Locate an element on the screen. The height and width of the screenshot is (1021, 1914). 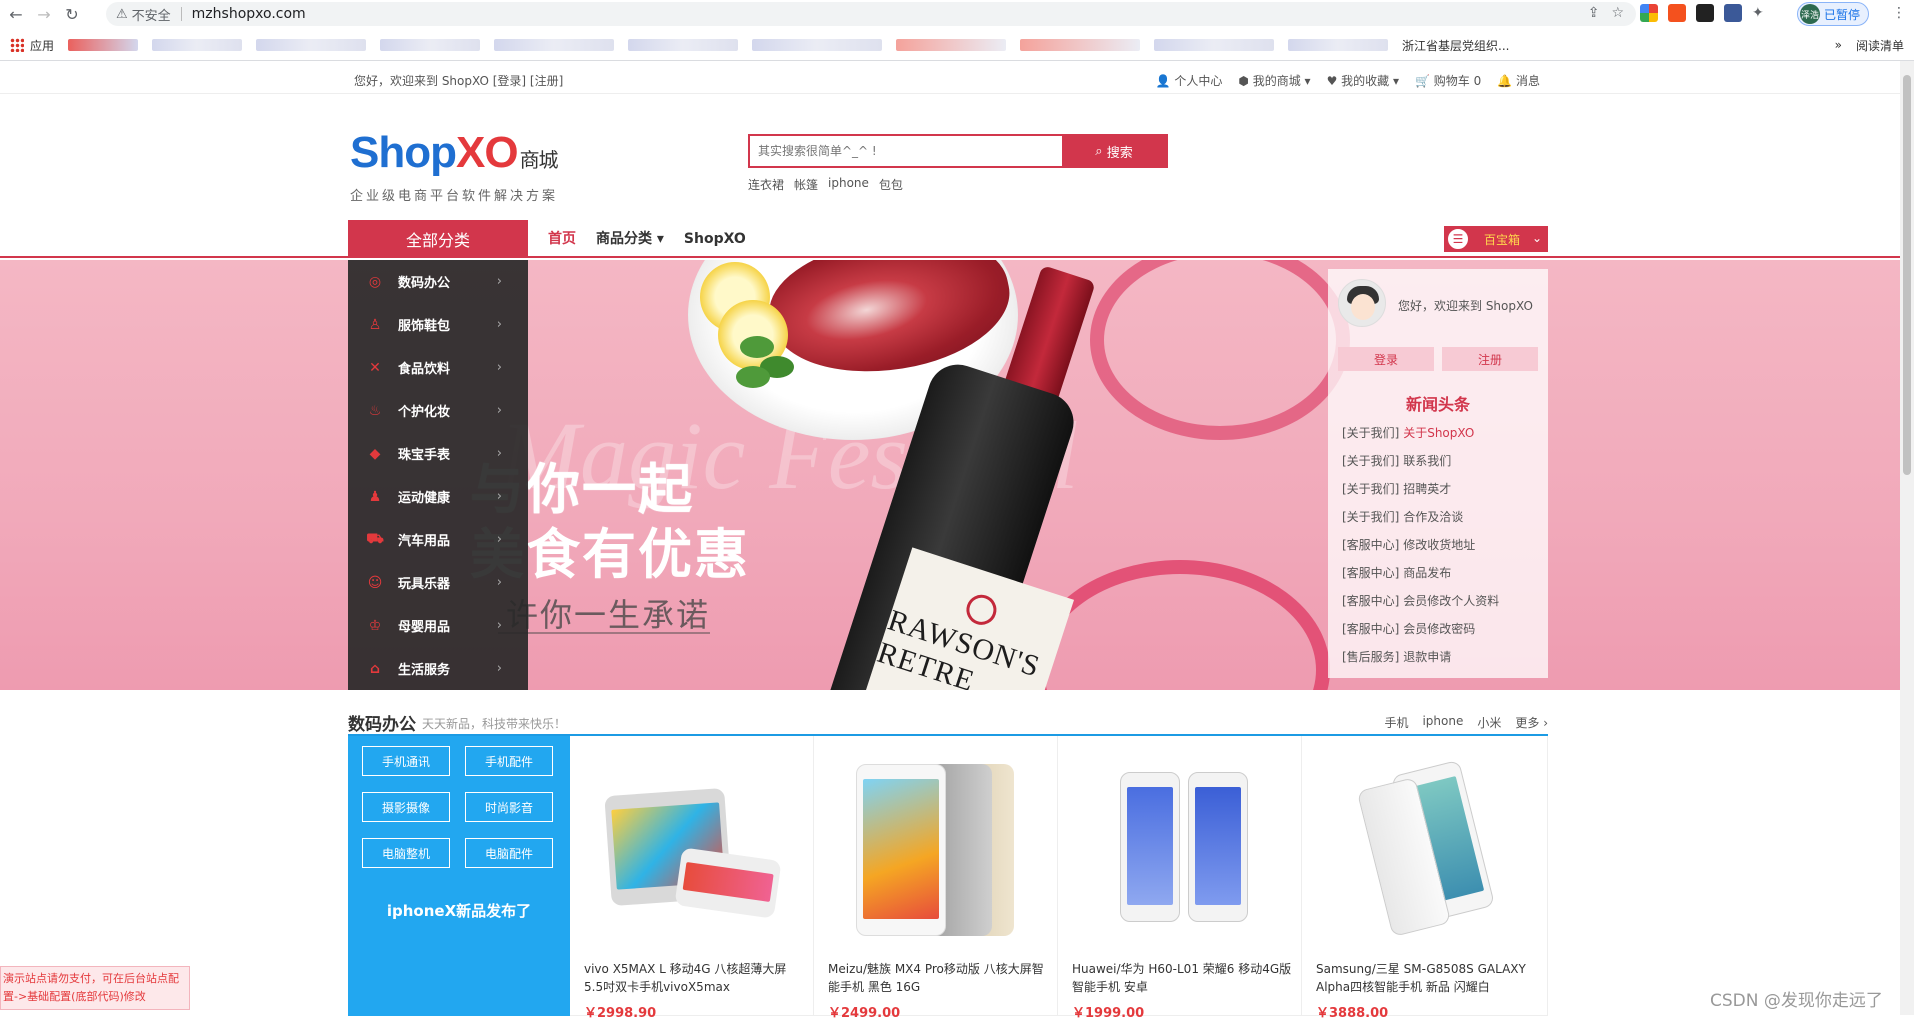
category-item: ♟ 运动健康 › is located at coordinates (438, 496).